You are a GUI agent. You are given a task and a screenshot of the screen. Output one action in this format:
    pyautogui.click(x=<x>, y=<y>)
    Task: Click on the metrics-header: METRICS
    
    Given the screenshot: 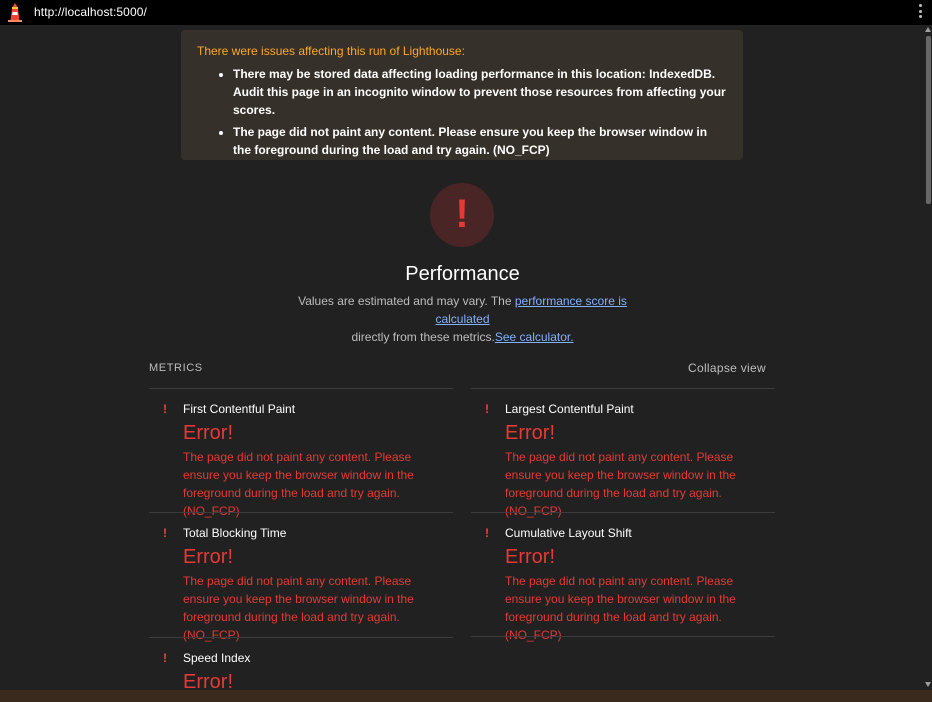 What is the action you would take?
    pyautogui.click(x=176, y=368)
    